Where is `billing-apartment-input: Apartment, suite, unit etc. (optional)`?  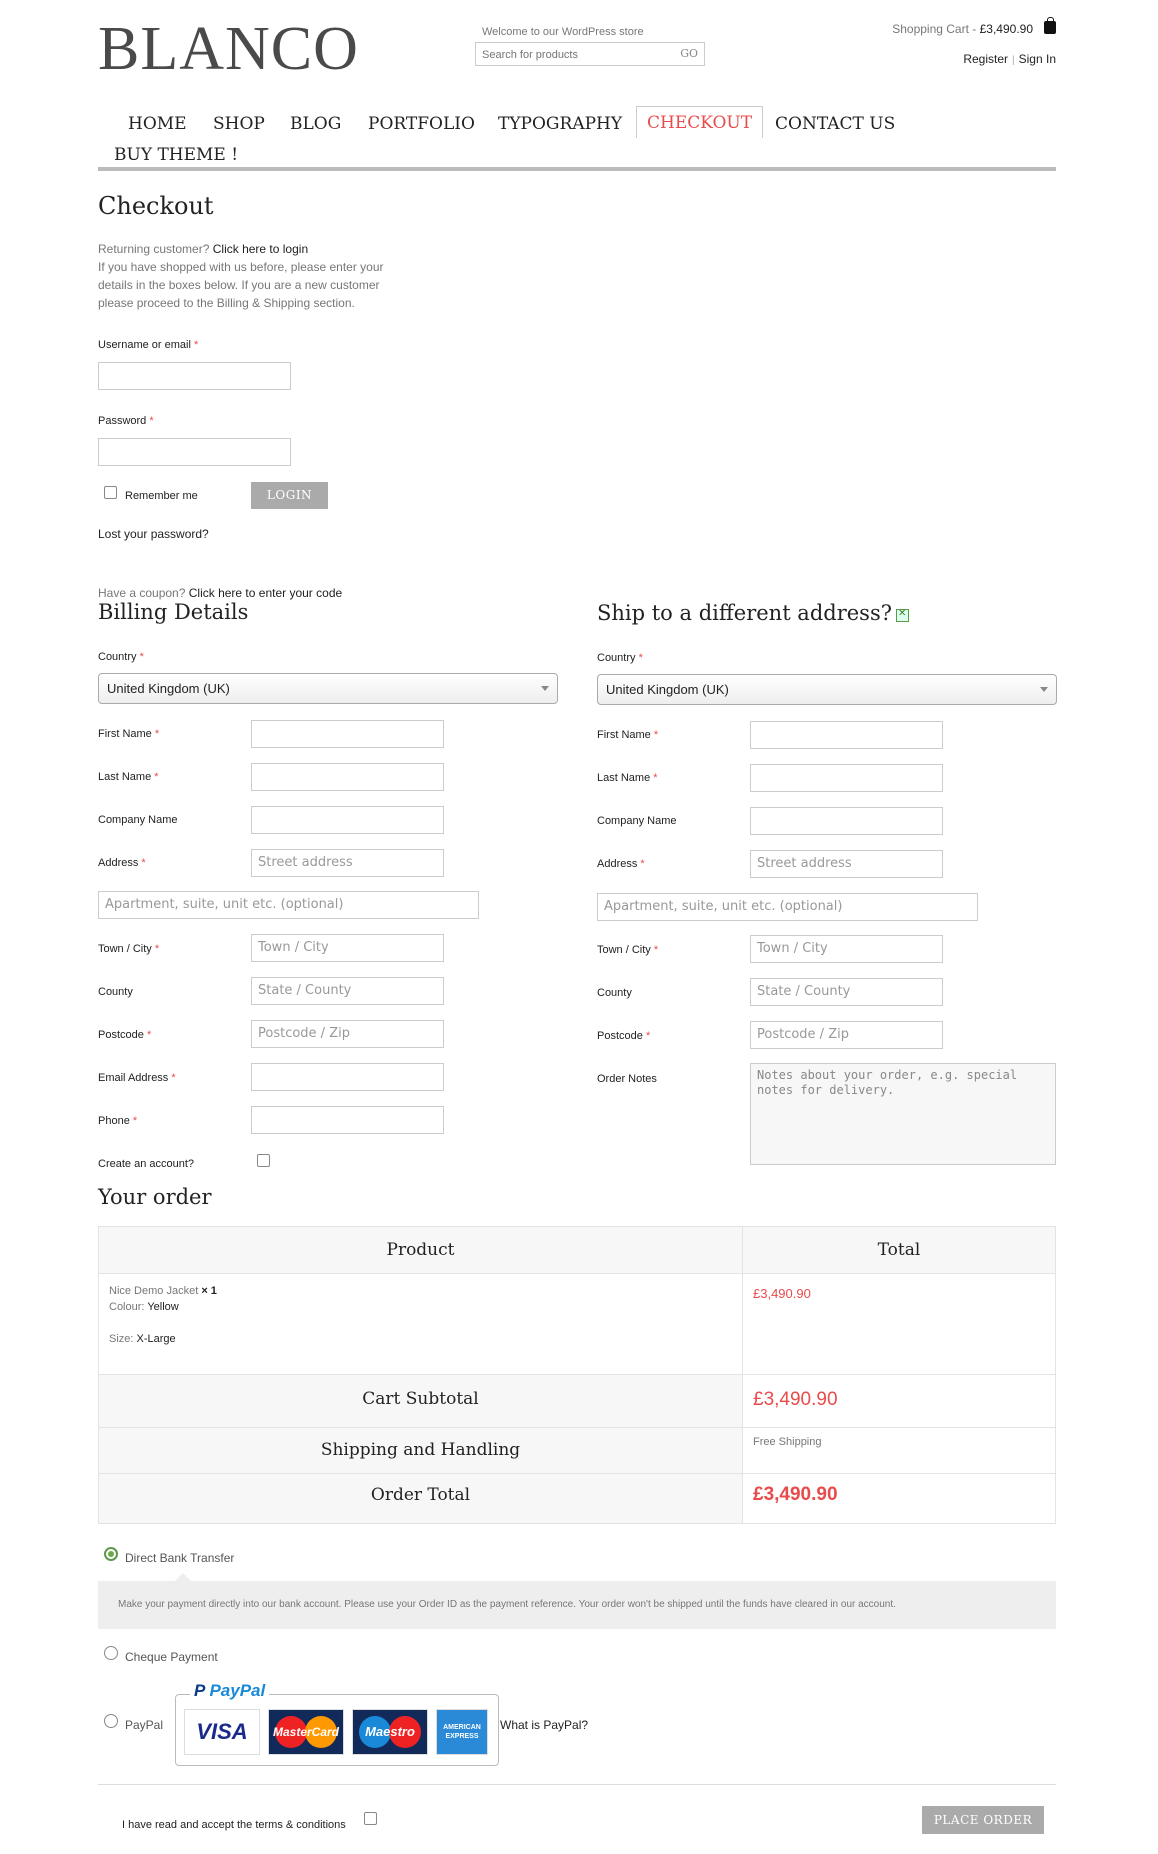
billing-apartment-input: Apartment, suite, unit etc. (optional) is located at coordinates (288, 905).